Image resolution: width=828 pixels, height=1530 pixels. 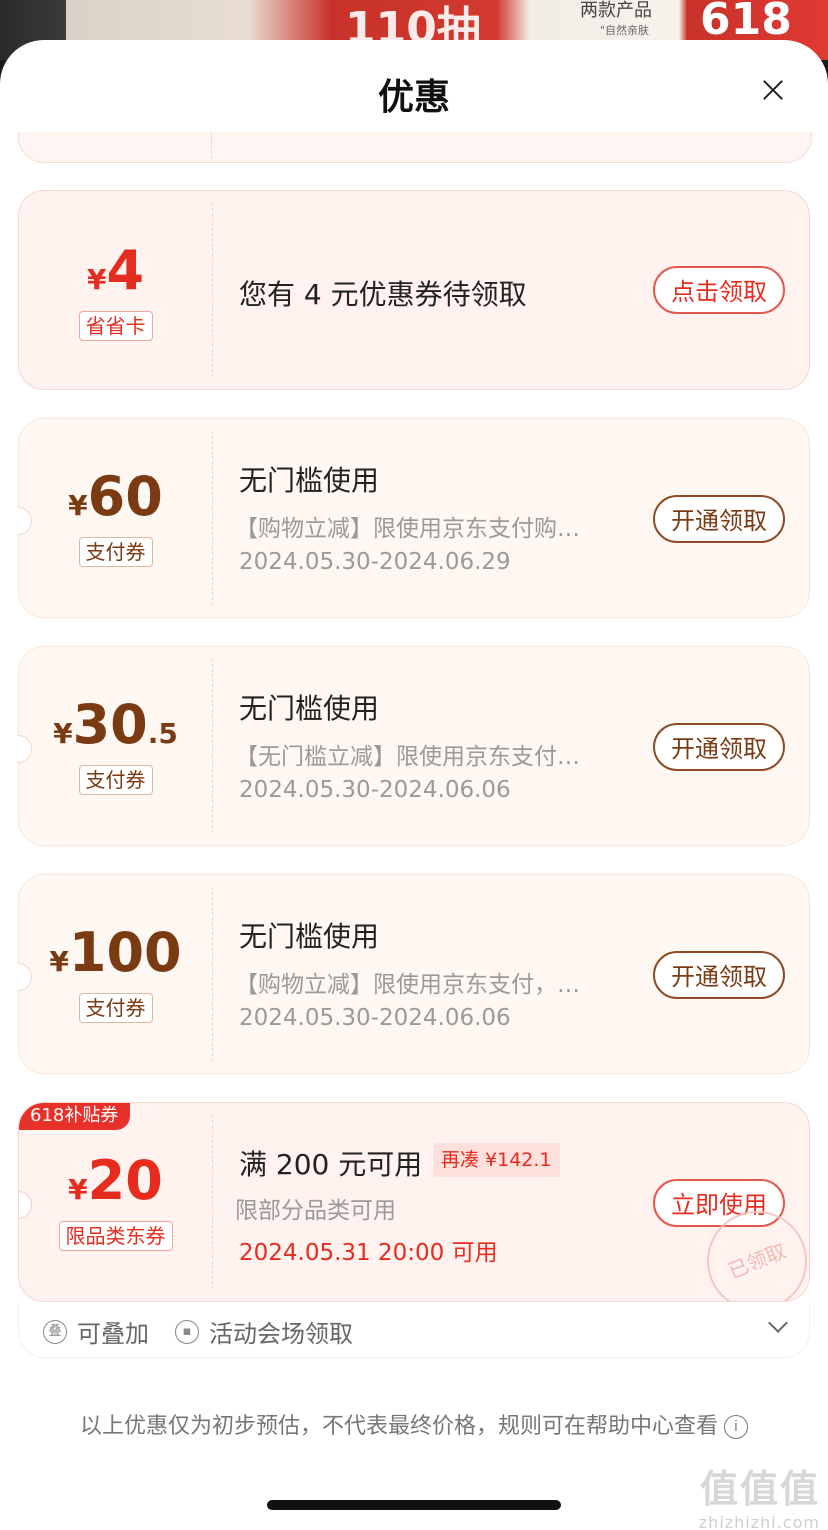 I want to click on coupon-description: 限部分品类可用, so click(x=315, y=1211).